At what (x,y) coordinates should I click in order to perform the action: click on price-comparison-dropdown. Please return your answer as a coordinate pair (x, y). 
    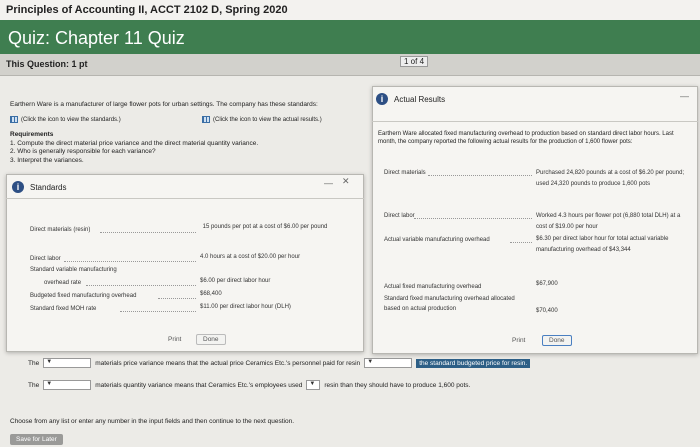
    Looking at the image, I should click on (388, 363).